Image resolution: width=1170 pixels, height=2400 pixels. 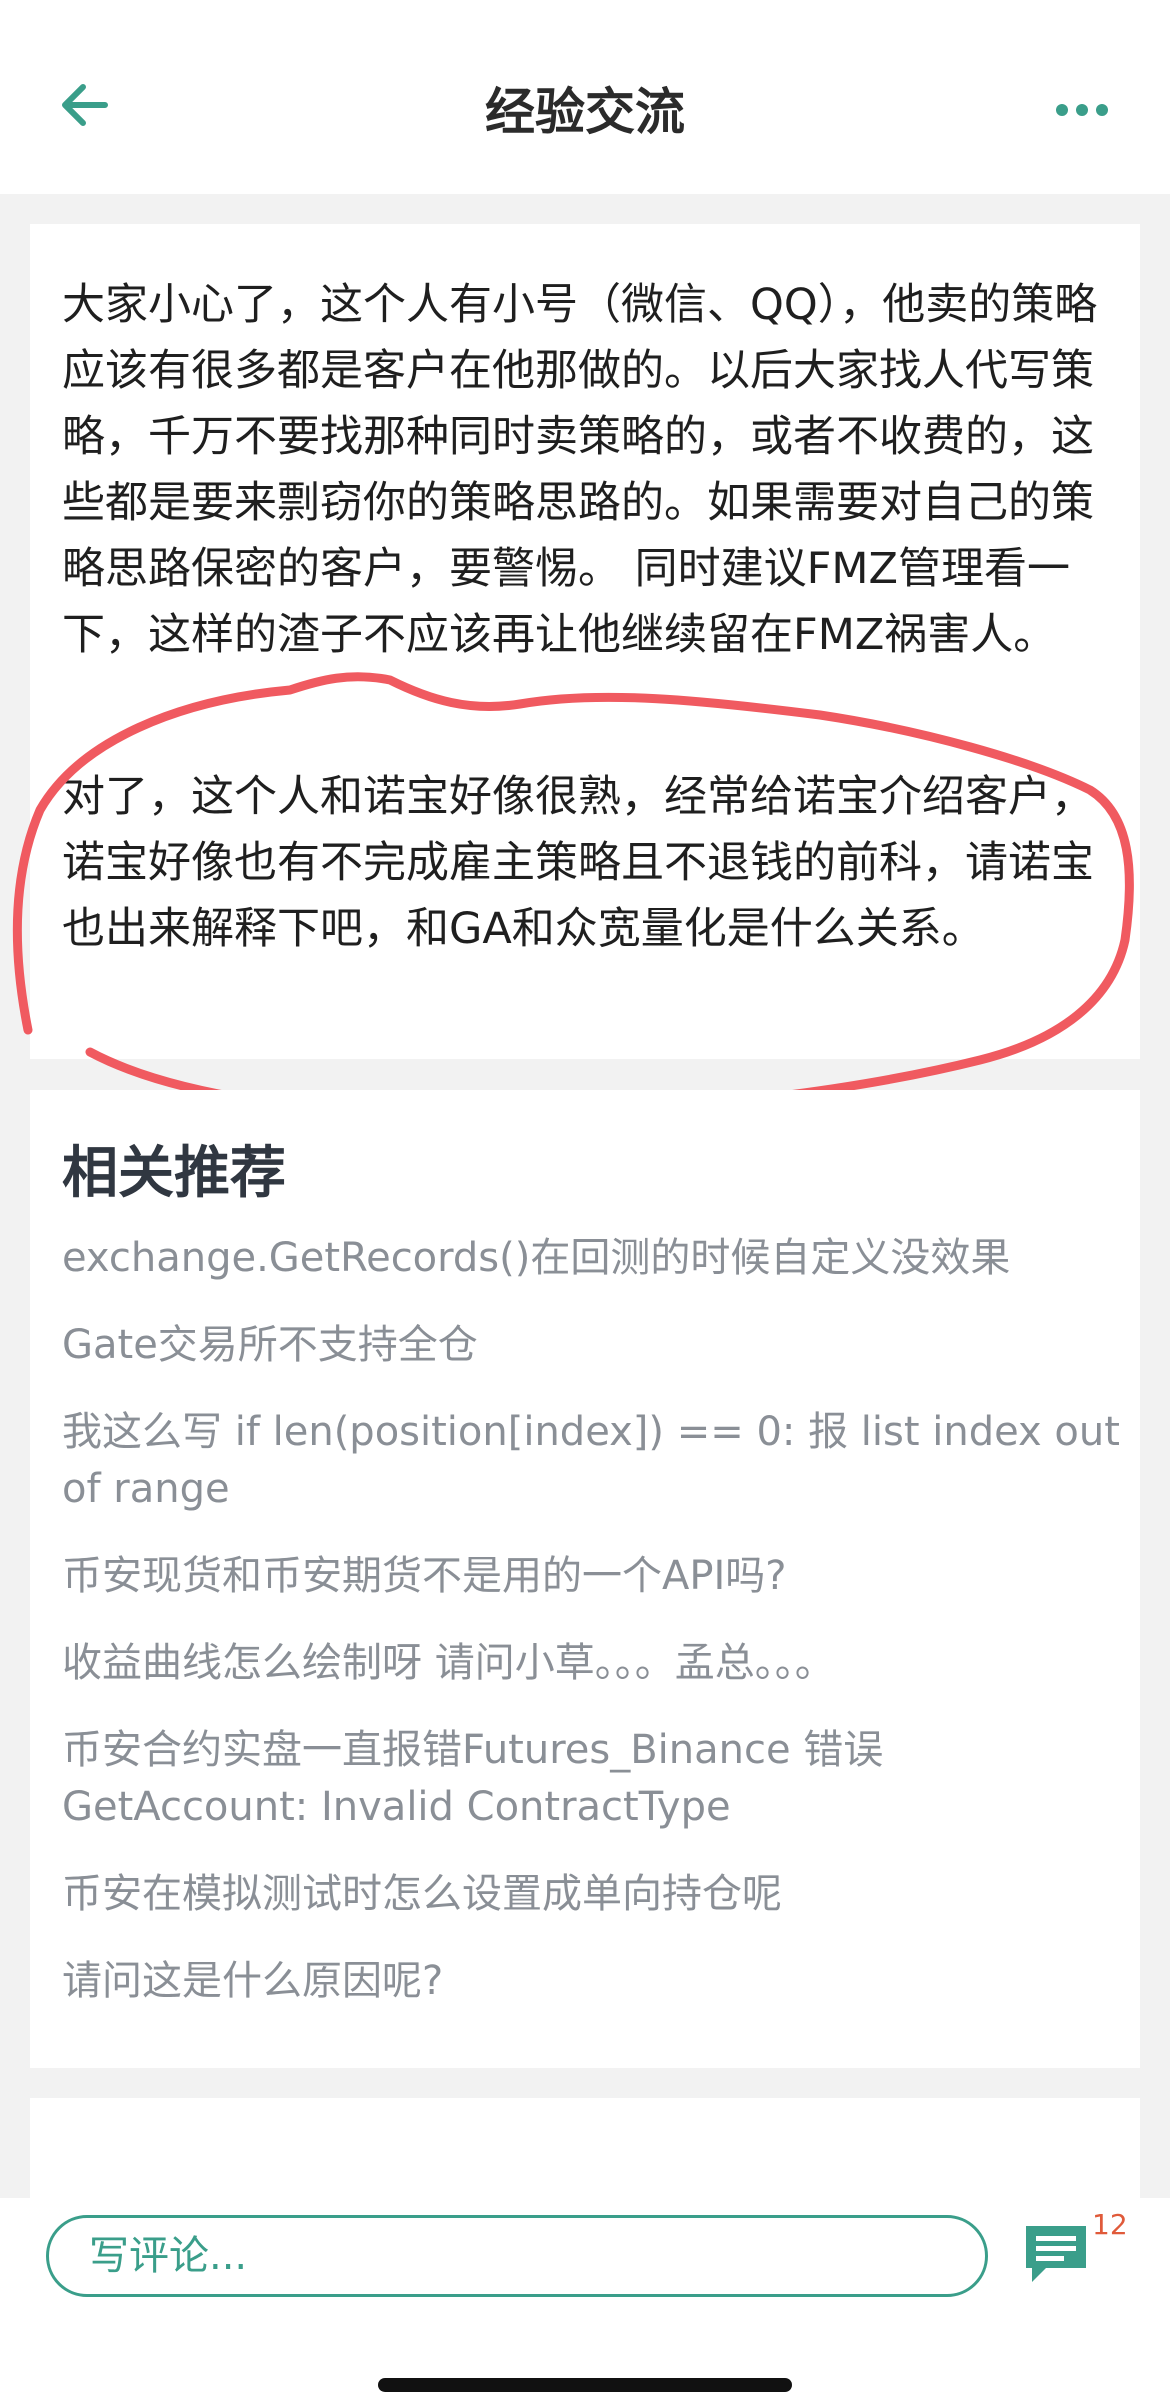 I want to click on related-title: 相关推荐, so click(x=174, y=1173).